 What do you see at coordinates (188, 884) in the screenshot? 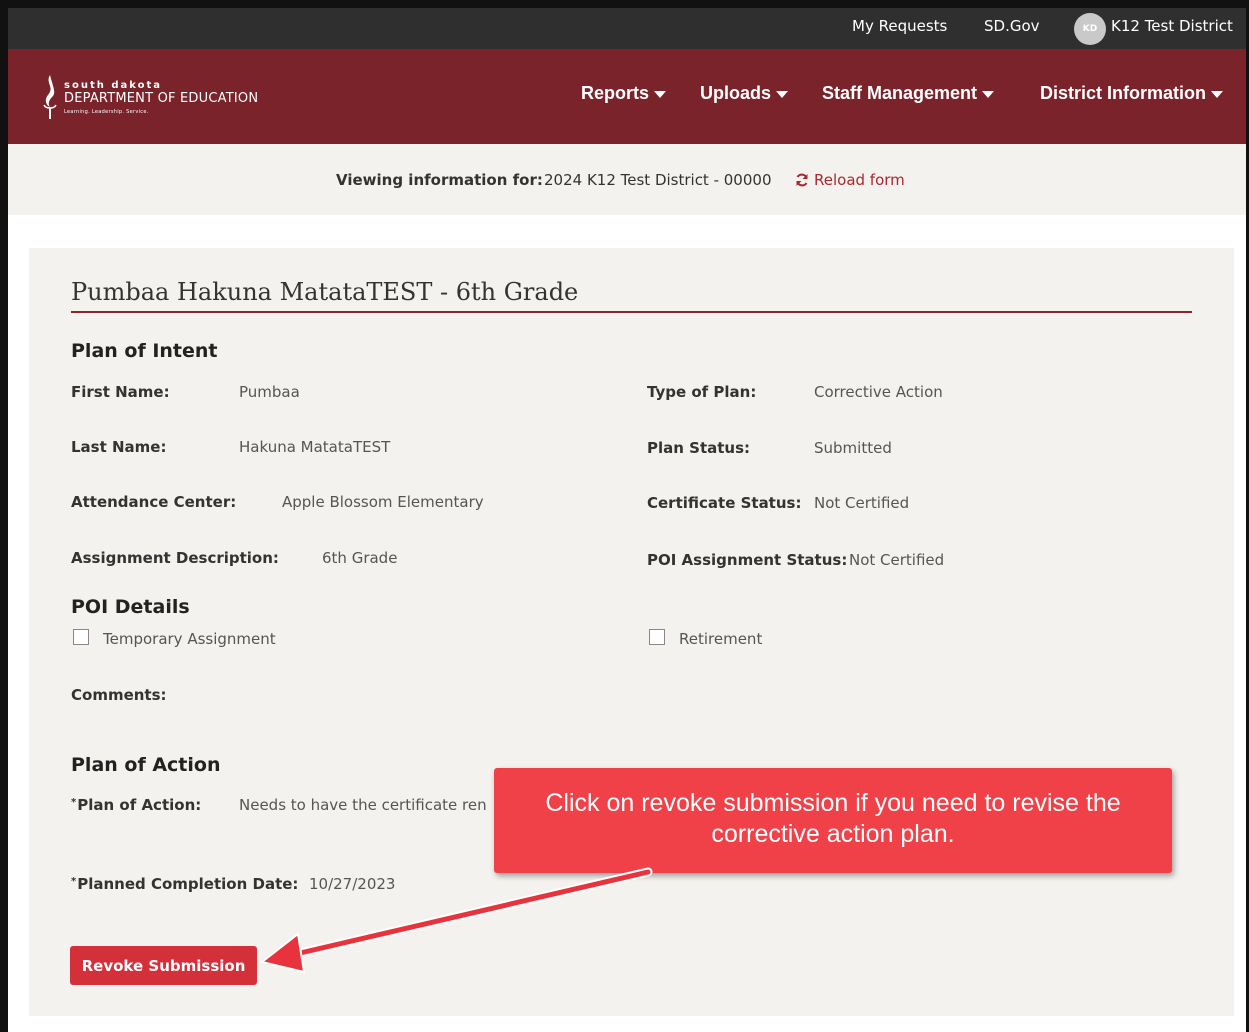
I see `planned-completion-date-label-text: Planned Completion Date:` at bounding box center [188, 884].